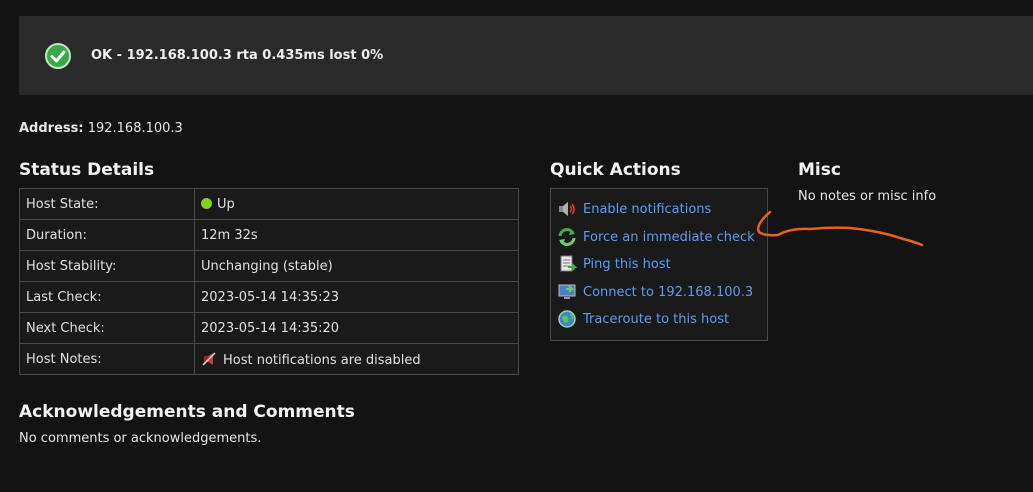  What do you see at coordinates (140, 438) in the screenshot?
I see `ack-text: No comments or acknowledgements.` at bounding box center [140, 438].